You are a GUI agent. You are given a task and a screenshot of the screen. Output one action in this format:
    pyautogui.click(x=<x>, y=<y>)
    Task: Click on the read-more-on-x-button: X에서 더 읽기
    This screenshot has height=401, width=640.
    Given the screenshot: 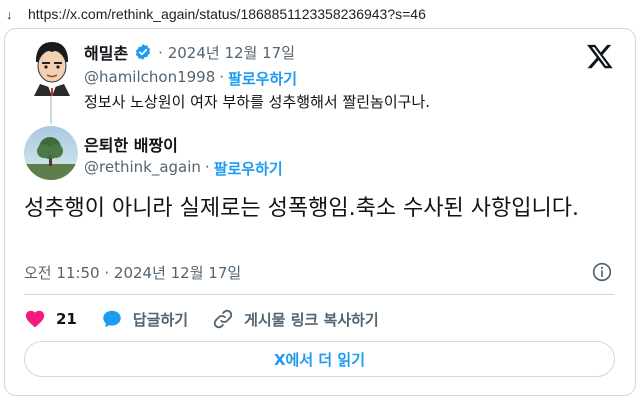 What is the action you would take?
    pyautogui.click(x=319, y=359)
    